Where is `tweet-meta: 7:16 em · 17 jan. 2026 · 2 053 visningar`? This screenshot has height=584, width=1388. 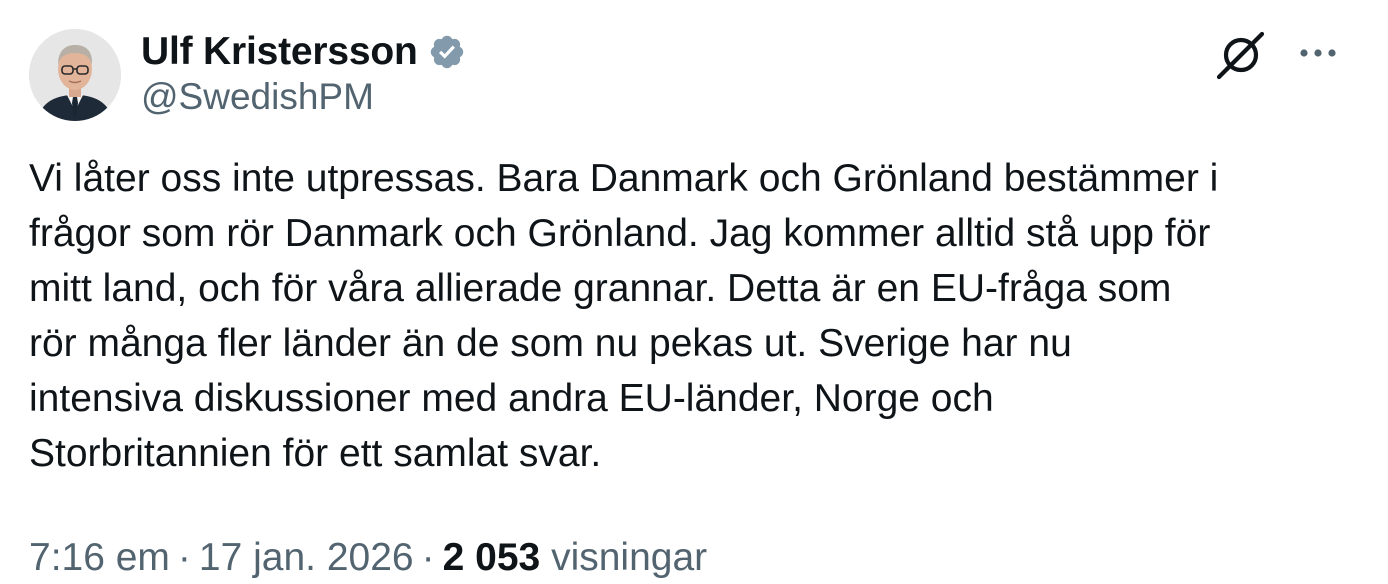 tweet-meta: 7:16 em · 17 jan. 2026 · 2 053 visningar is located at coordinates (368, 558).